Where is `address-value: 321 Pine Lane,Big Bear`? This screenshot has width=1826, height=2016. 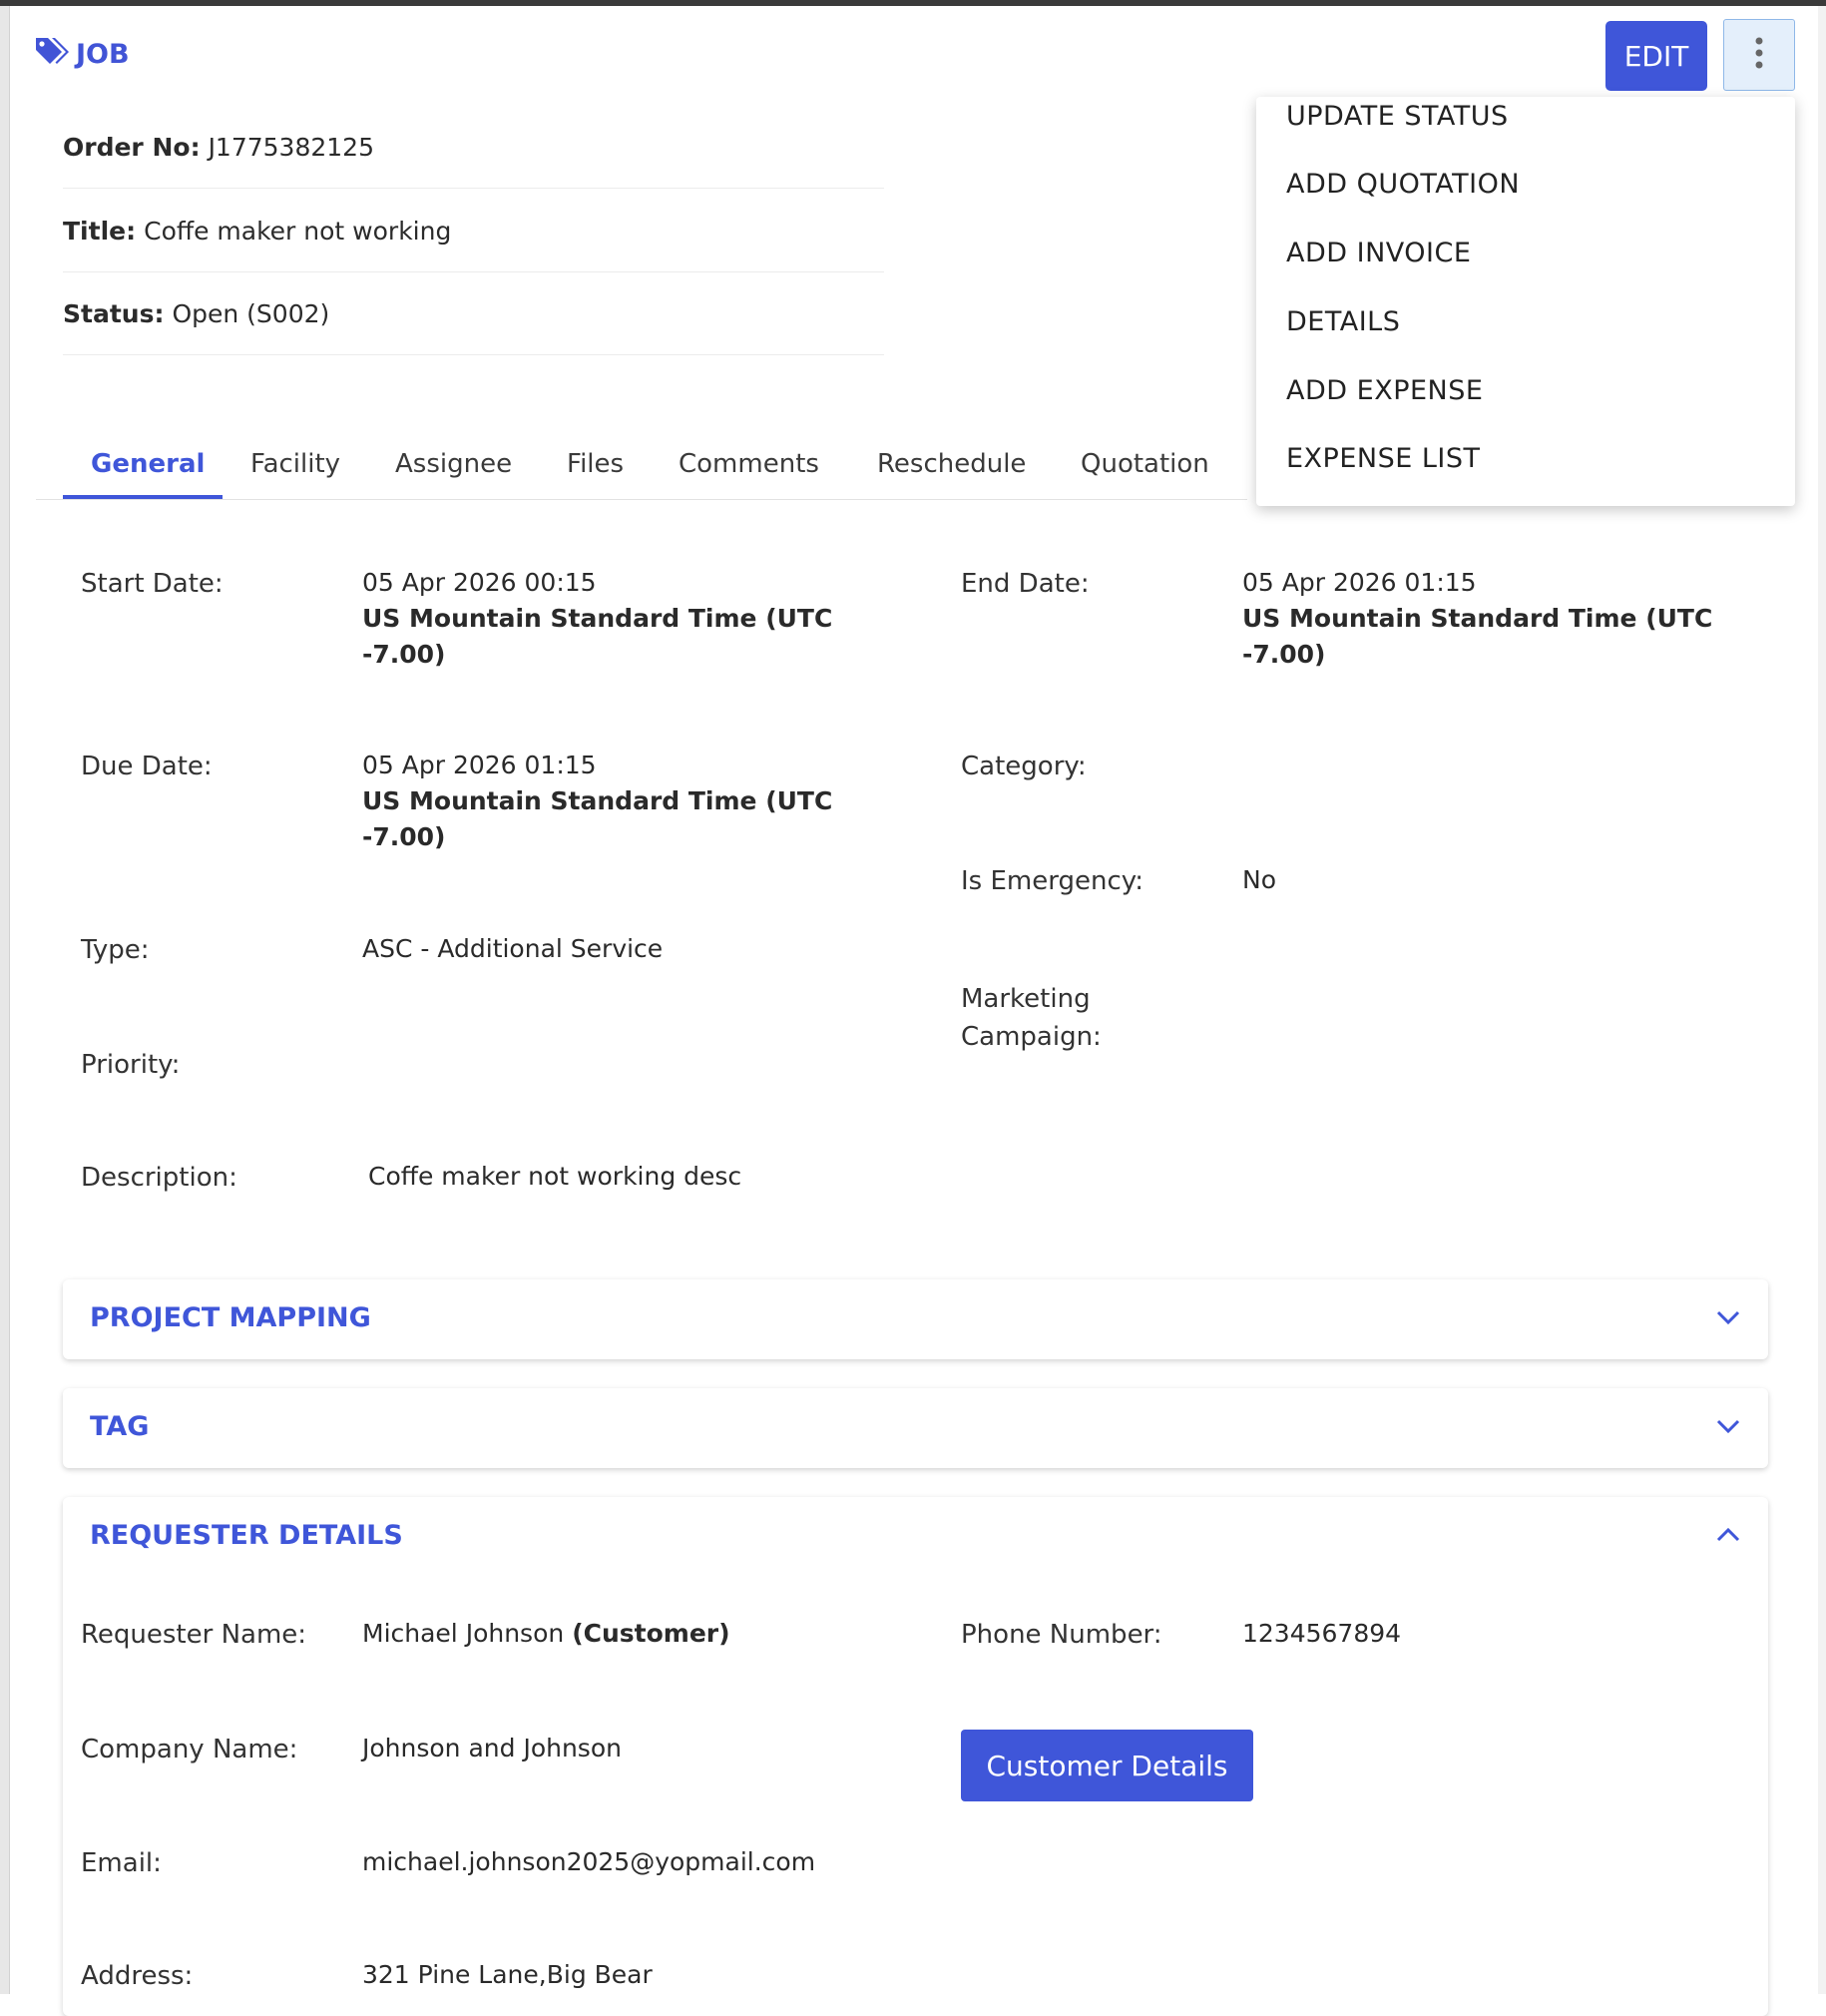
address-value: 321 Pine Lane,Big Bear is located at coordinates (507, 1974).